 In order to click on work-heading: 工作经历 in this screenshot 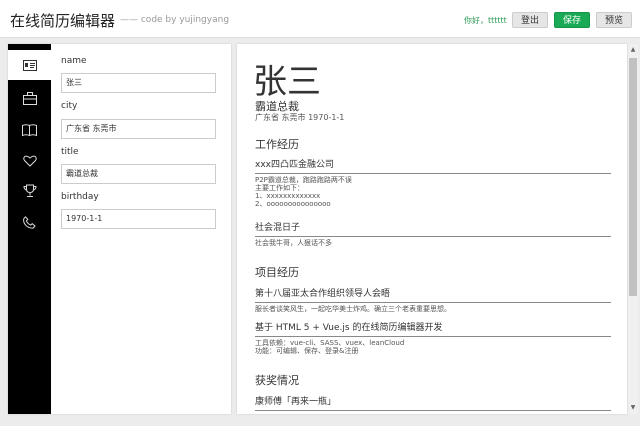, I will do `click(277, 144)`.